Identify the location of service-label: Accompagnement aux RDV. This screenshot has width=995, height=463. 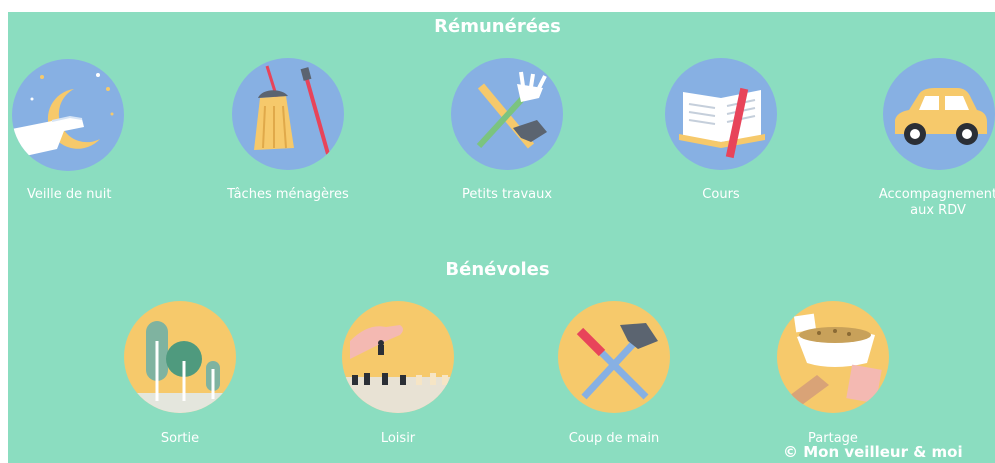
(935, 203).